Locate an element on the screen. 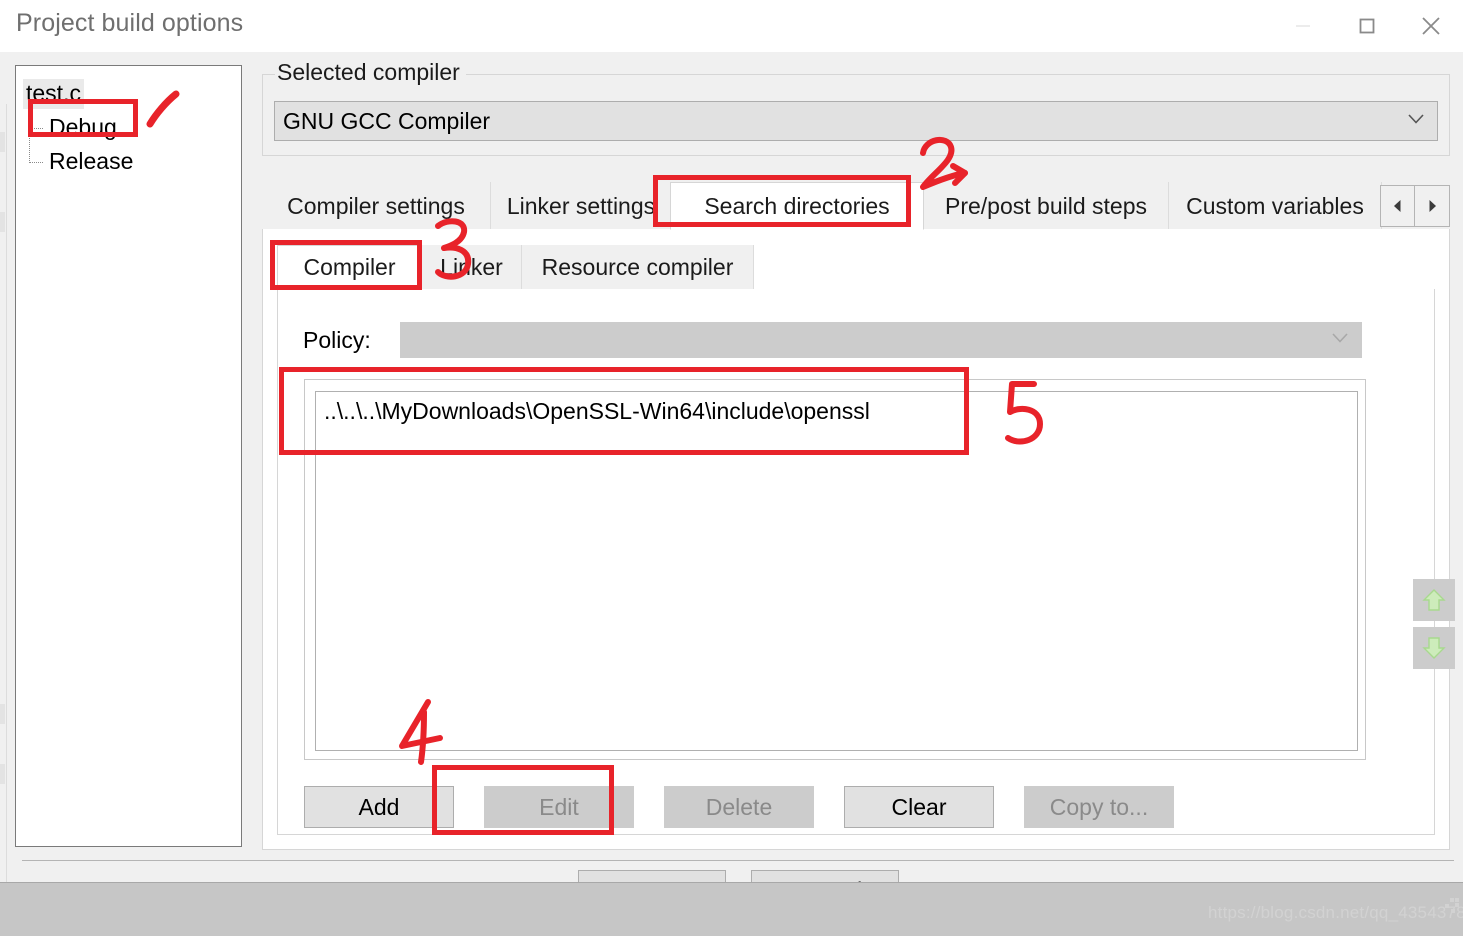 Image resolution: width=1463 pixels, height=936 pixels. window-bottom-bar is located at coordinates (731, 909).